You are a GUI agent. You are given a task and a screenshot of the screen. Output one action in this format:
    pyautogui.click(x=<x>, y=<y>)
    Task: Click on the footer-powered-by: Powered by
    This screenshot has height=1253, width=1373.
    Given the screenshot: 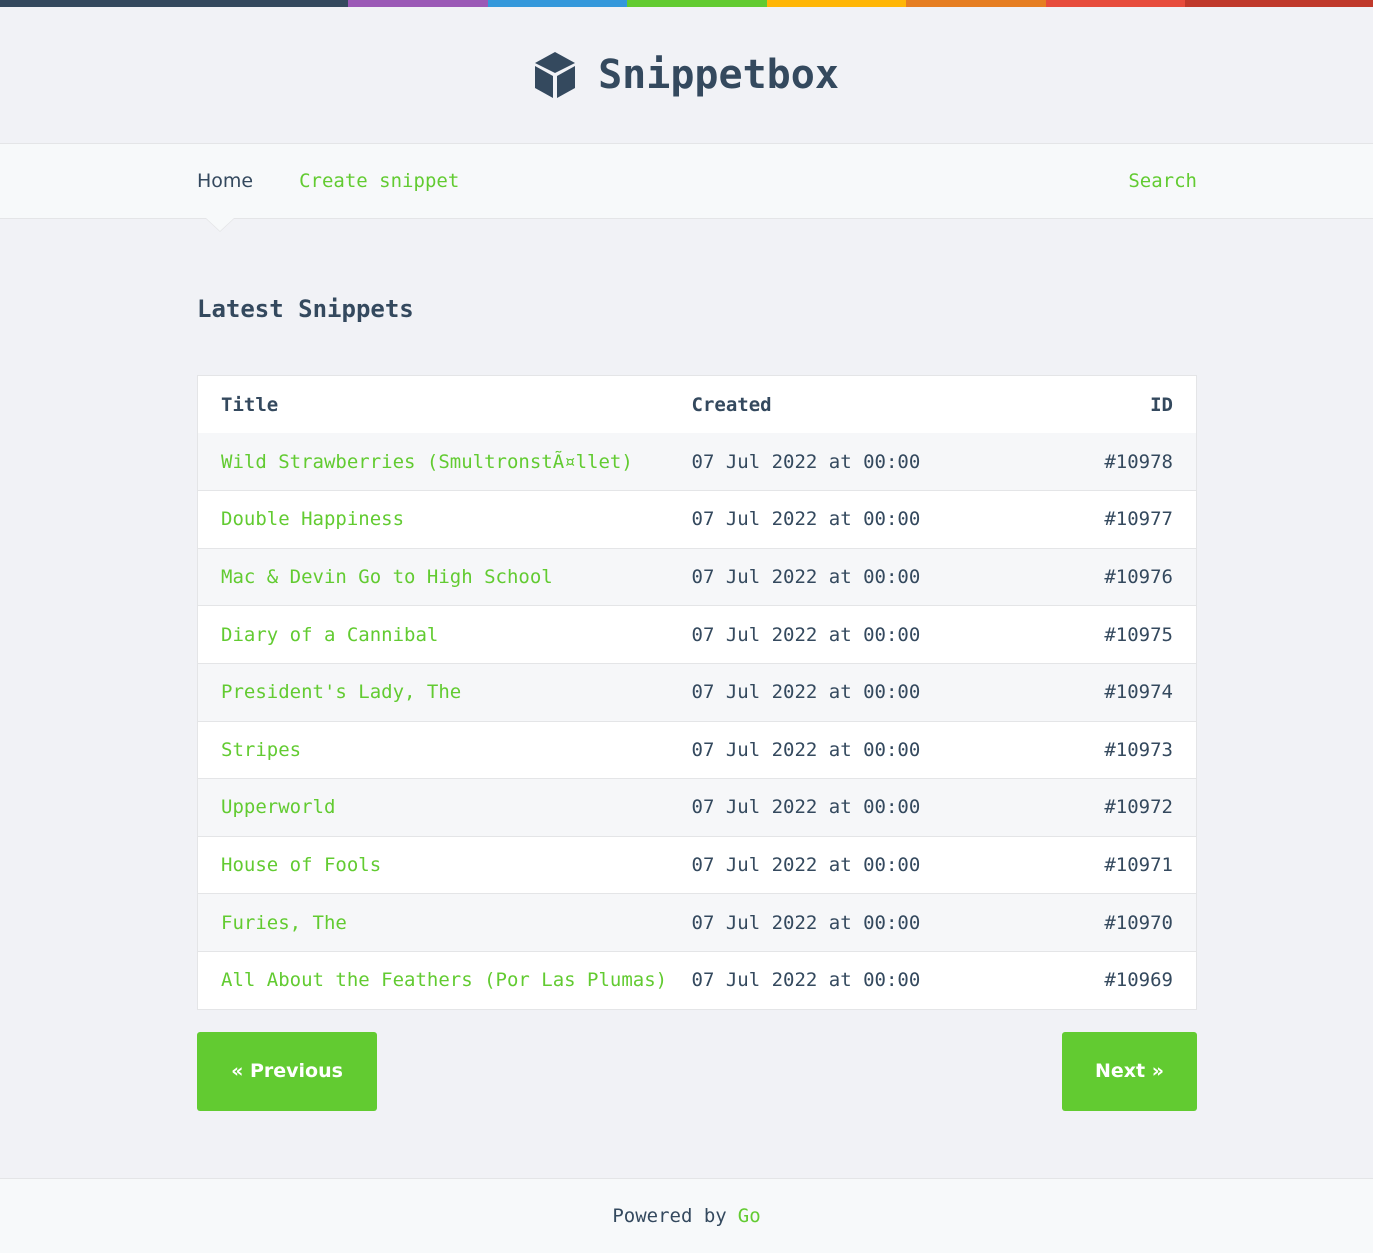 What is the action you would take?
    pyautogui.click(x=669, y=1216)
    